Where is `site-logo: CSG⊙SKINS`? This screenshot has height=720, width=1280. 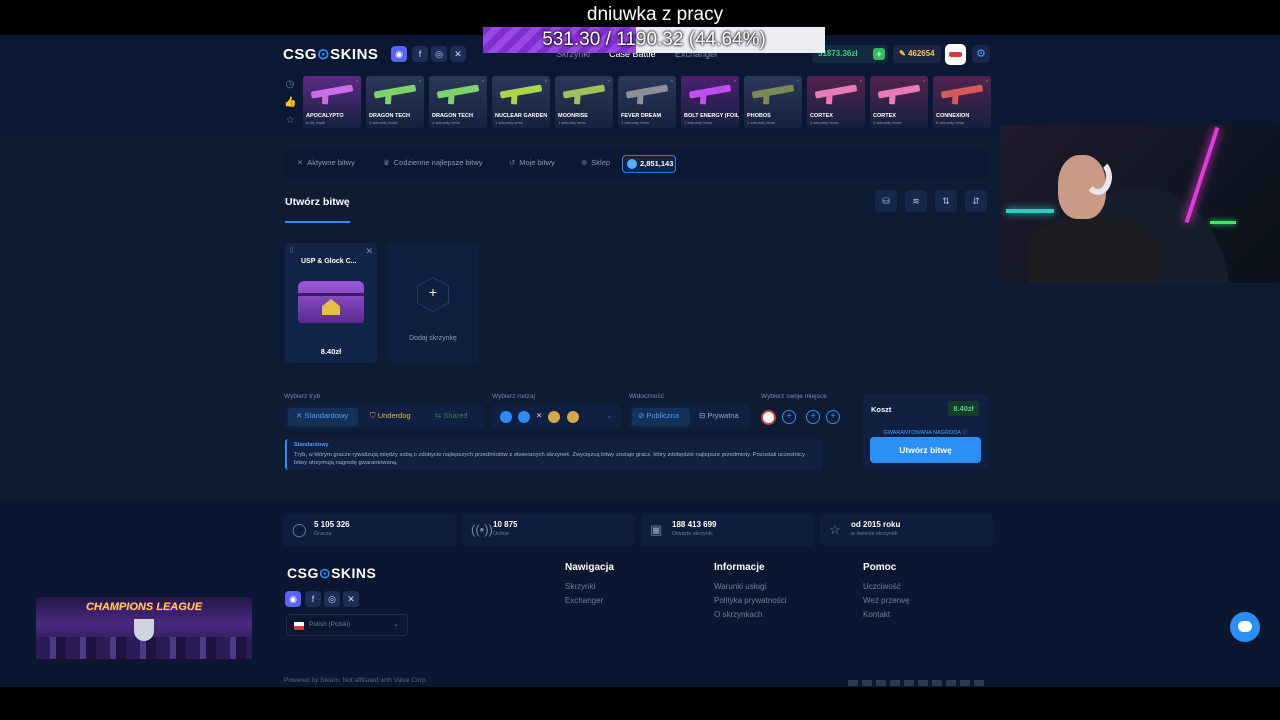
site-logo: CSG⊙SKINS is located at coordinates (330, 54).